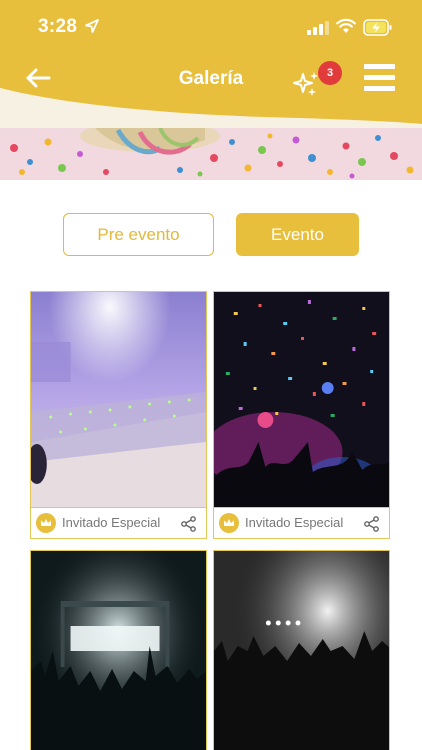 The height and width of the screenshot is (750, 422). What do you see at coordinates (377, 27) in the screenshot?
I see `battery-charging-icon` at bounding box center [377, 27].